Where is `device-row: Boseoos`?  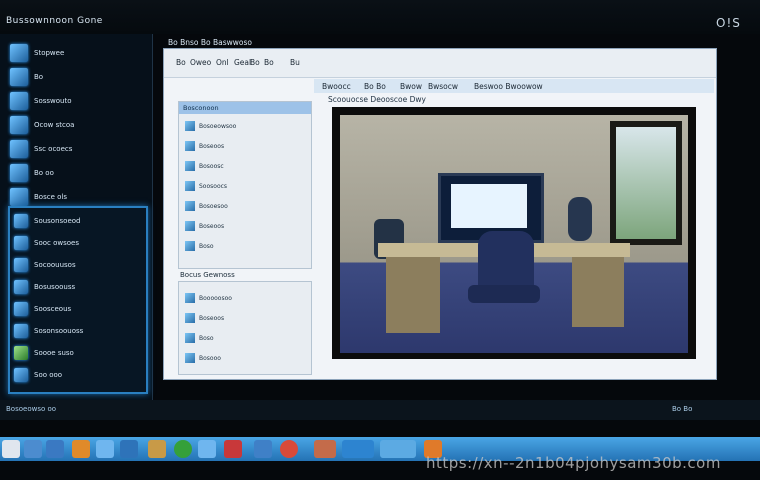
device-row: Boseoos is located at coordinates (204, 318).